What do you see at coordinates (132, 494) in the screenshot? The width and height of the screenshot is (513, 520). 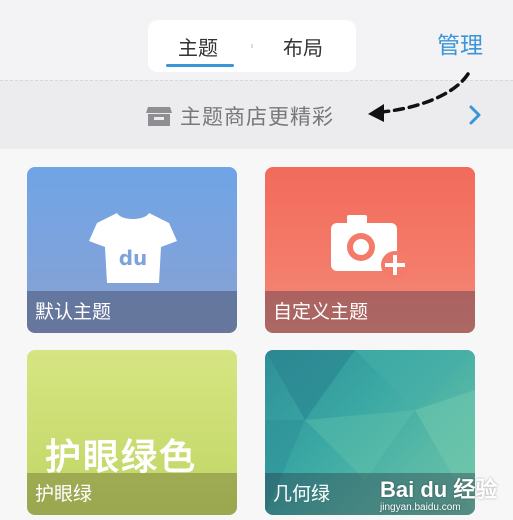 I see `theme-card-label: 护眼绿` at bounding box center [132, 494].